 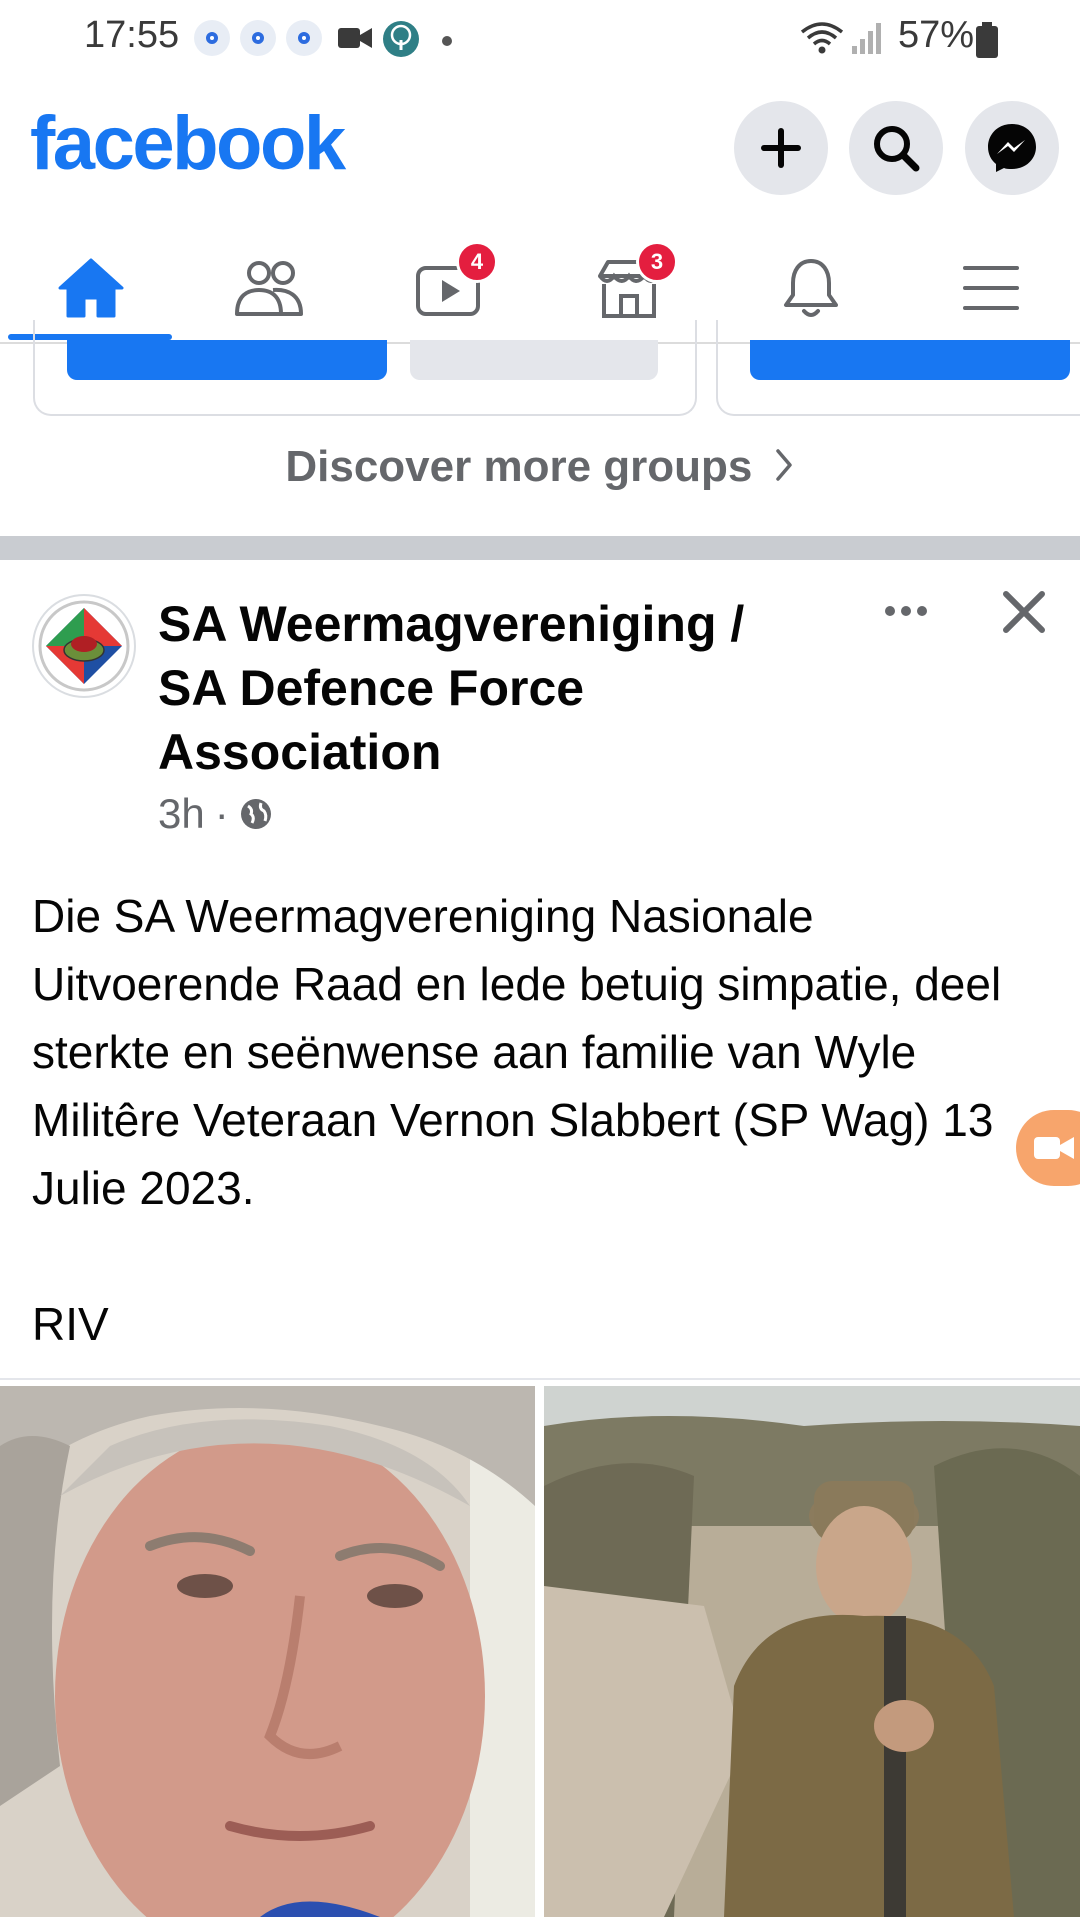 I want to click on search-icon, so click(x=897, y=149).